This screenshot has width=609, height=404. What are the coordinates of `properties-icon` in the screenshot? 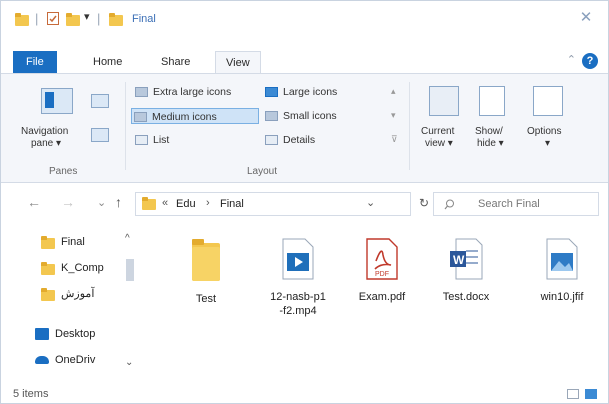 It's located at (53, 18).